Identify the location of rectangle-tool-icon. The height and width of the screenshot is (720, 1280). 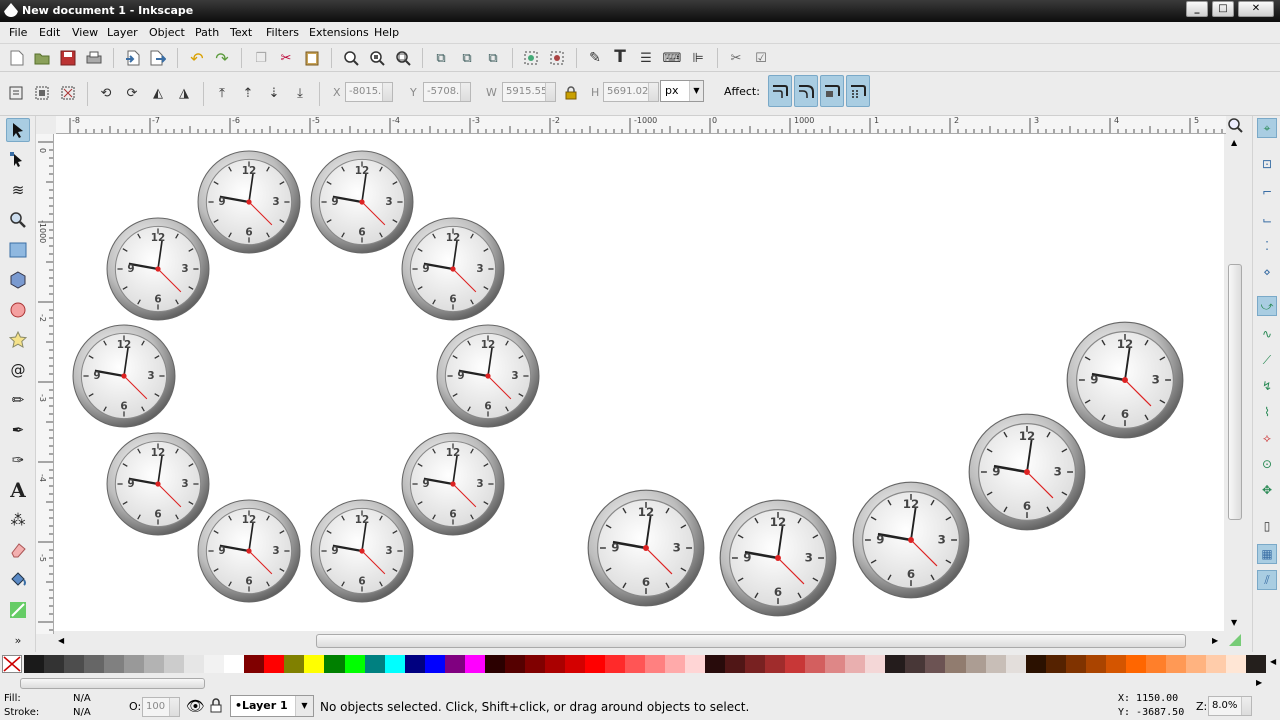
(18, 250).